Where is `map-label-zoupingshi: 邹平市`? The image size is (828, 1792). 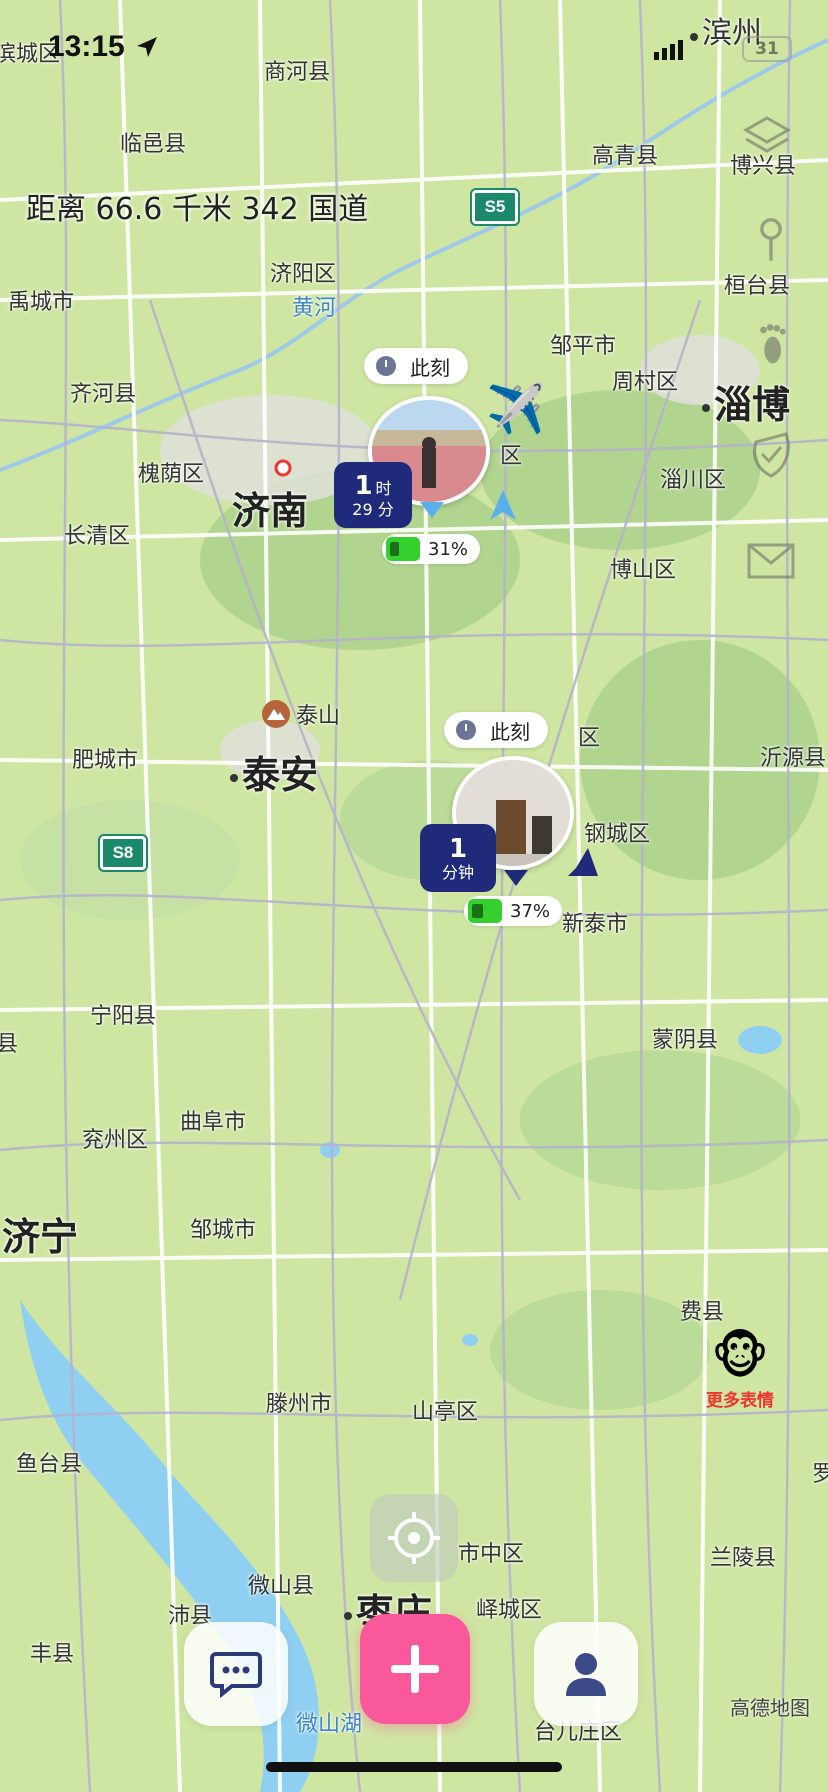 map-label-zoupingshi: 邹平市 is located at coordinates (583, 346).